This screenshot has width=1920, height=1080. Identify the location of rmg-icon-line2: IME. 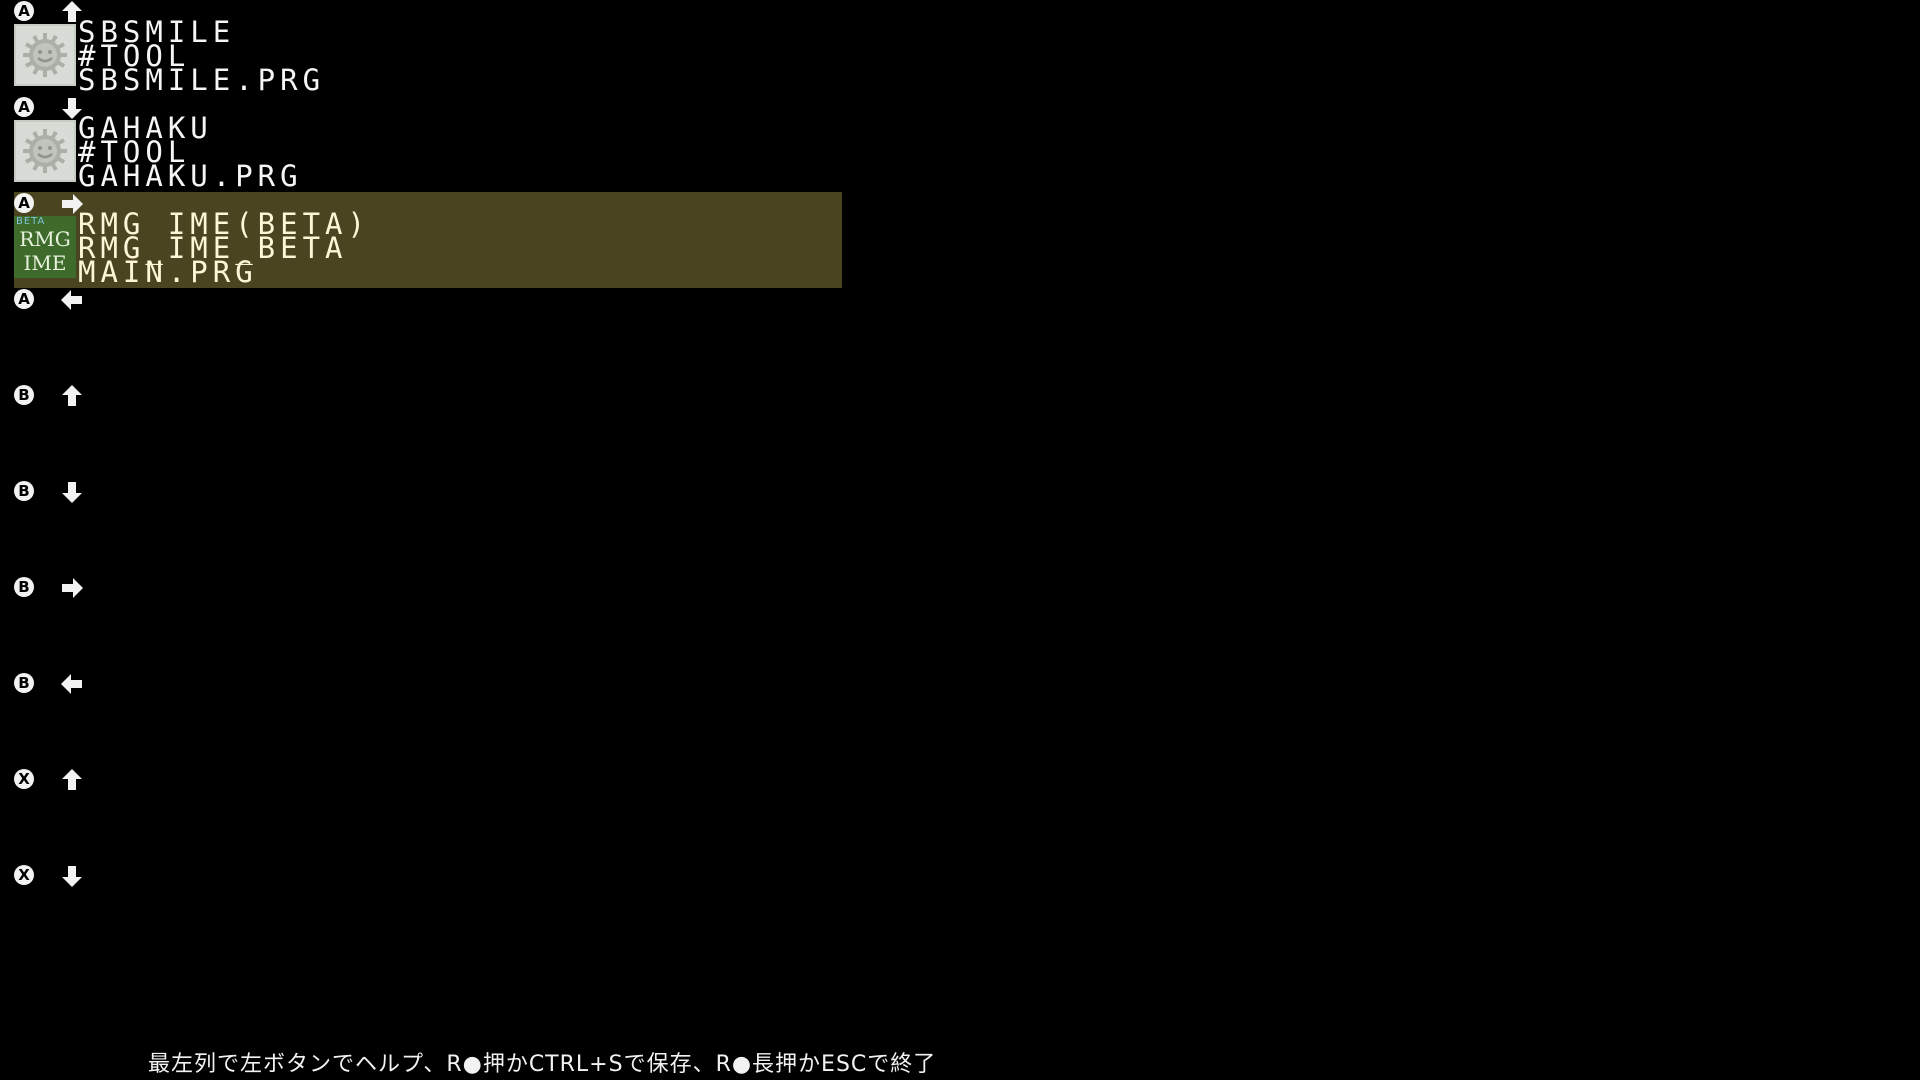
(45, 263).